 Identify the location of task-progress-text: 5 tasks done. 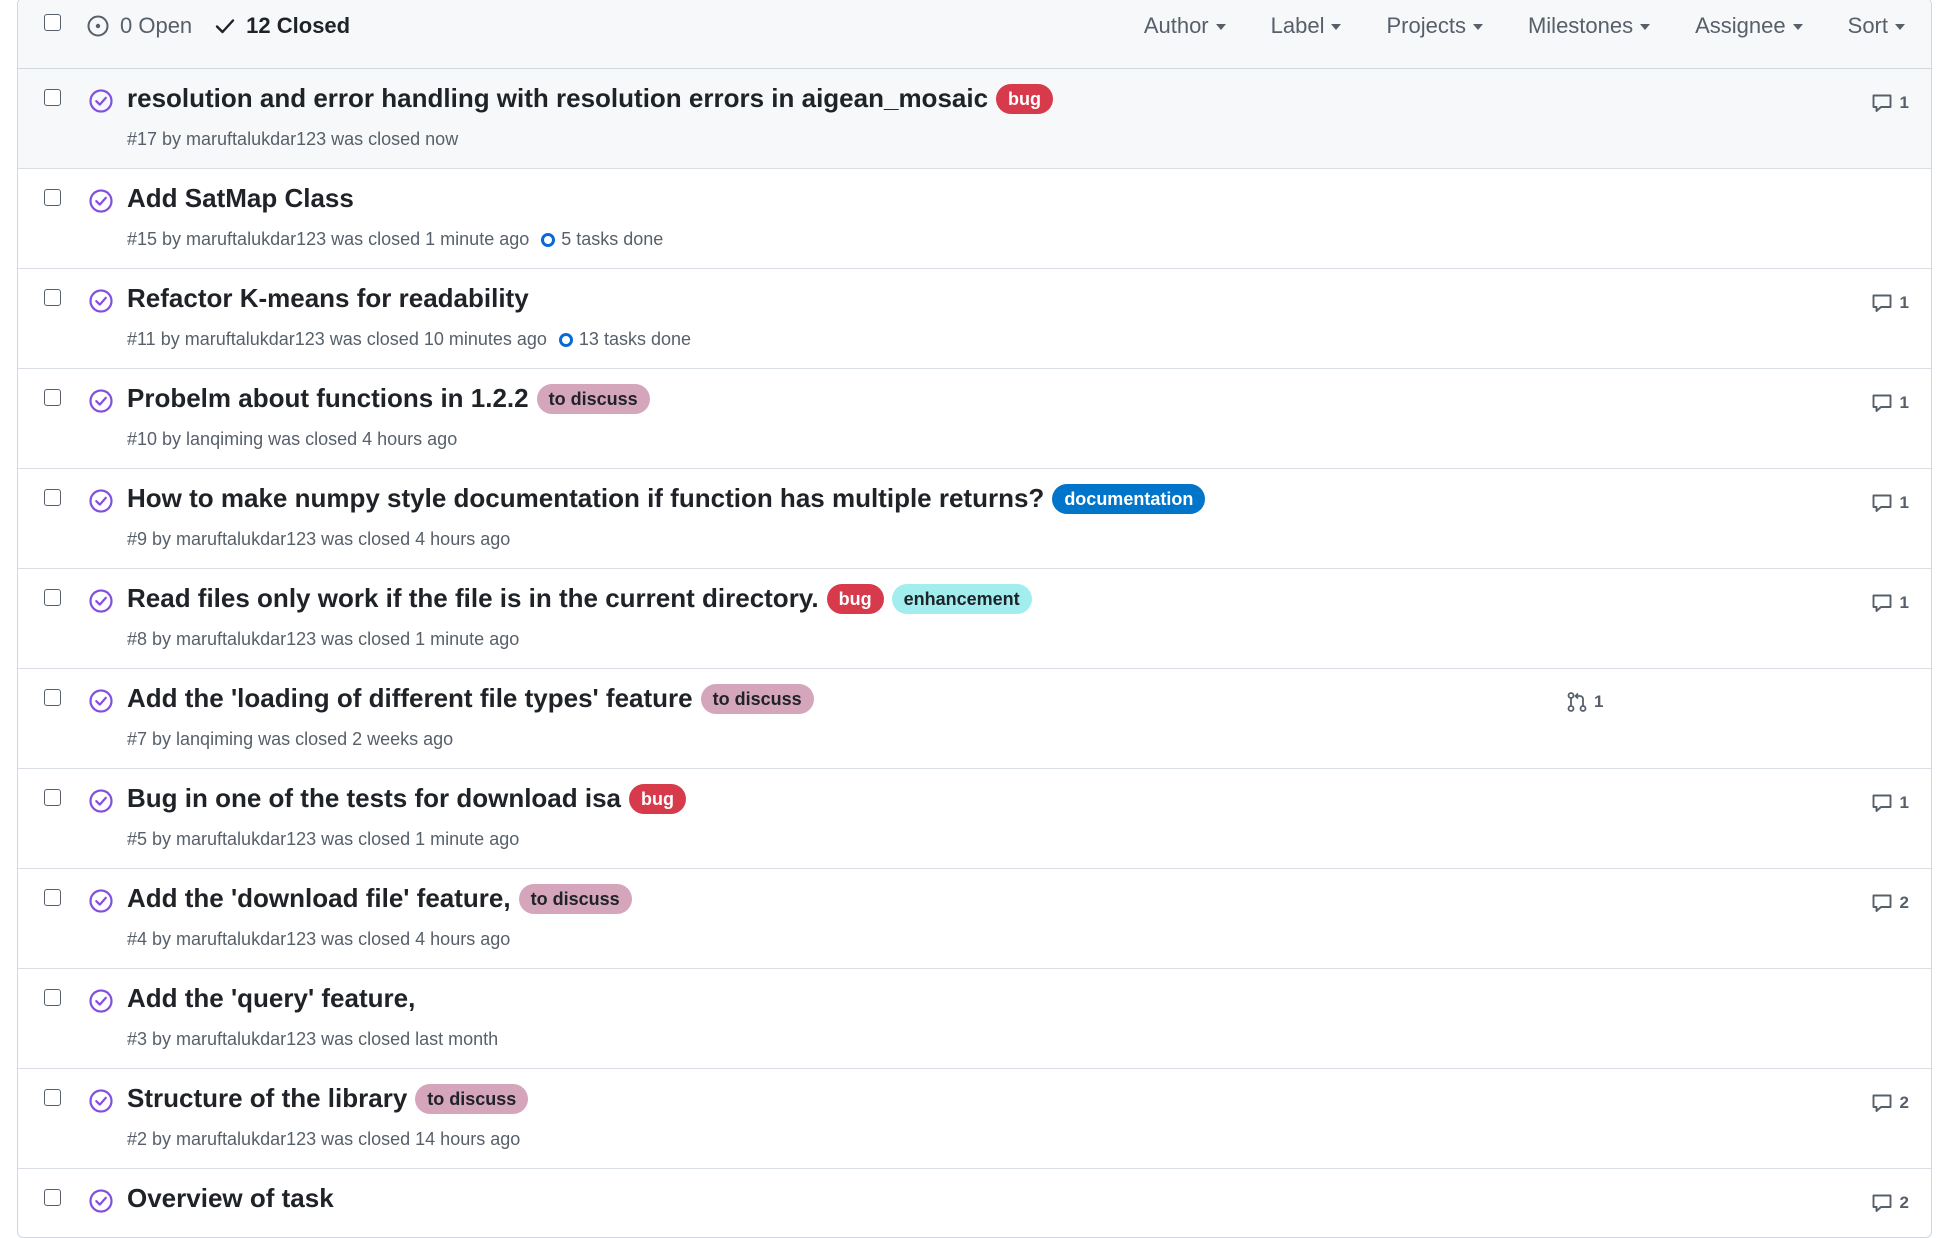
(612, 239).